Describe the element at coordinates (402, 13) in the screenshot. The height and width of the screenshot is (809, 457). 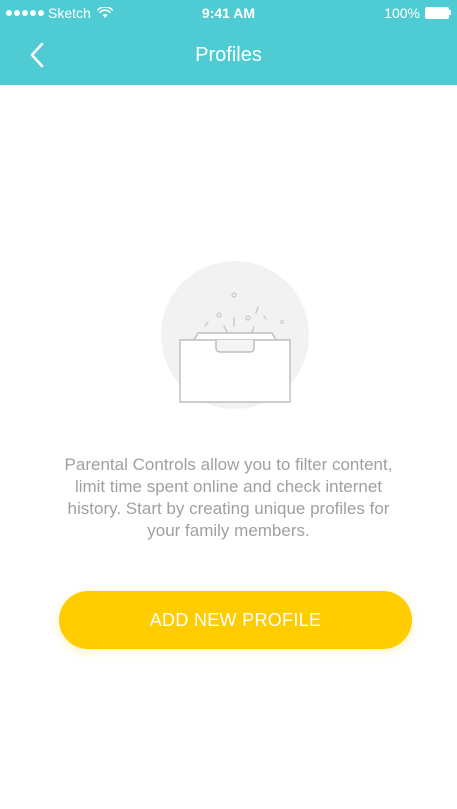
I see `battery-percent: 100%` at that location.